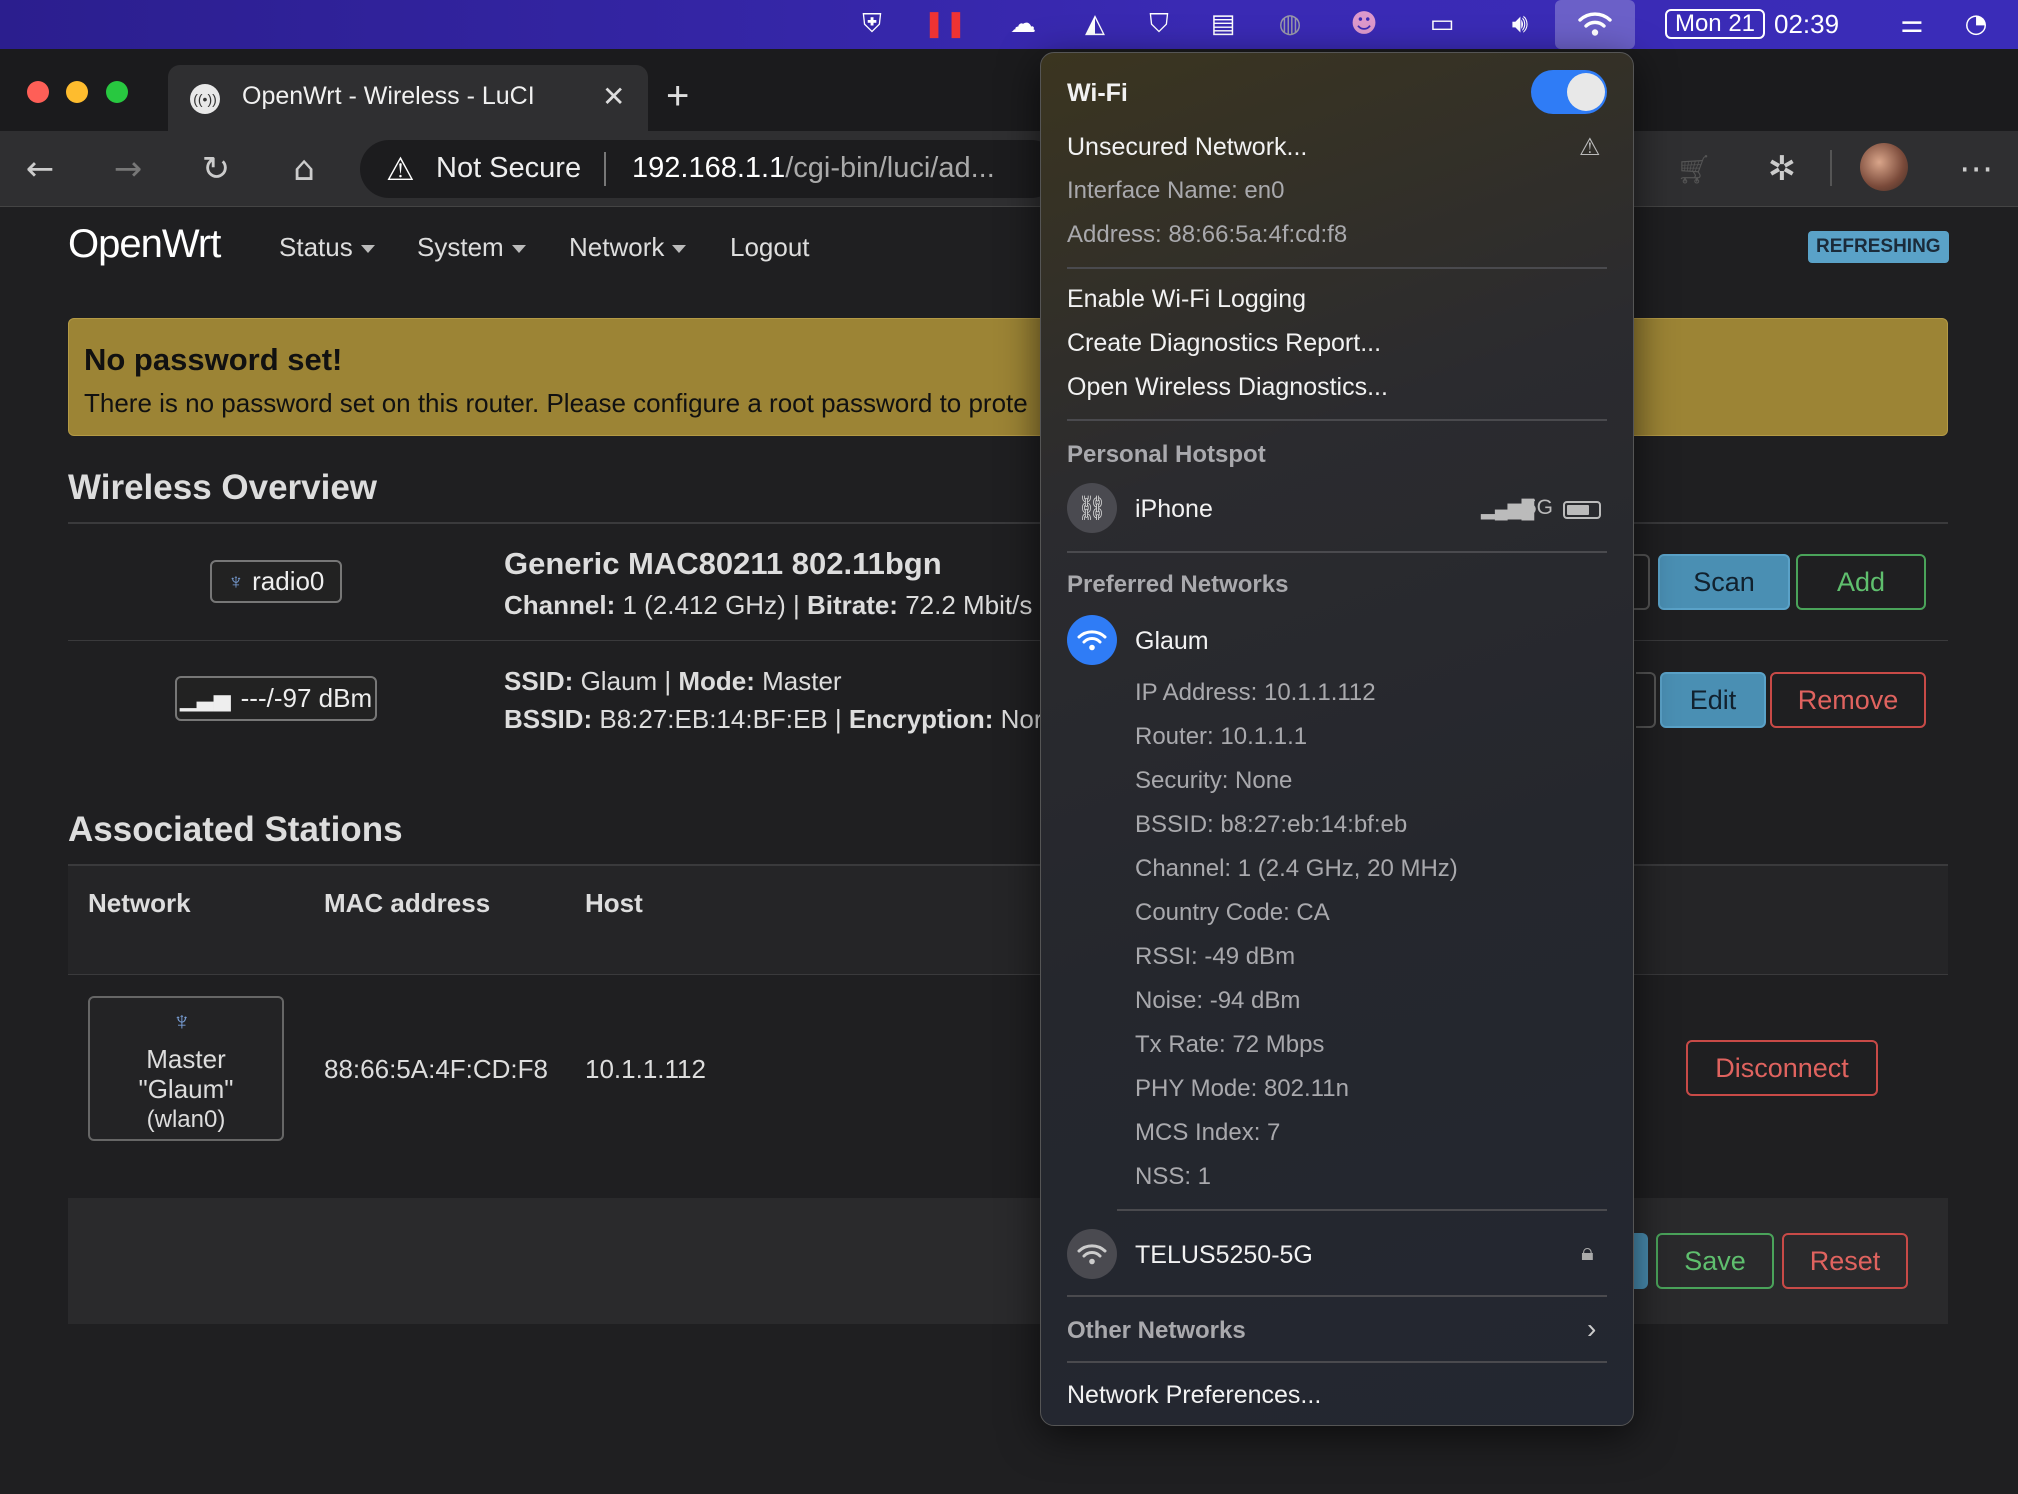 The height and width of the screenshot is (1494, 2018). I want to click on wifi-toggle-knob, so click(1586, 92).